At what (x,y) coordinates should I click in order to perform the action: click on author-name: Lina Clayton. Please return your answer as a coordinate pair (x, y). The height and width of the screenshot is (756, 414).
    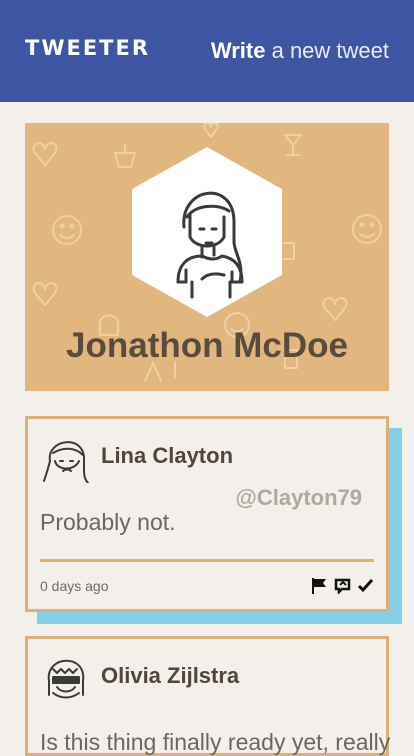
    Looking at the image, I should click on (167, 456).